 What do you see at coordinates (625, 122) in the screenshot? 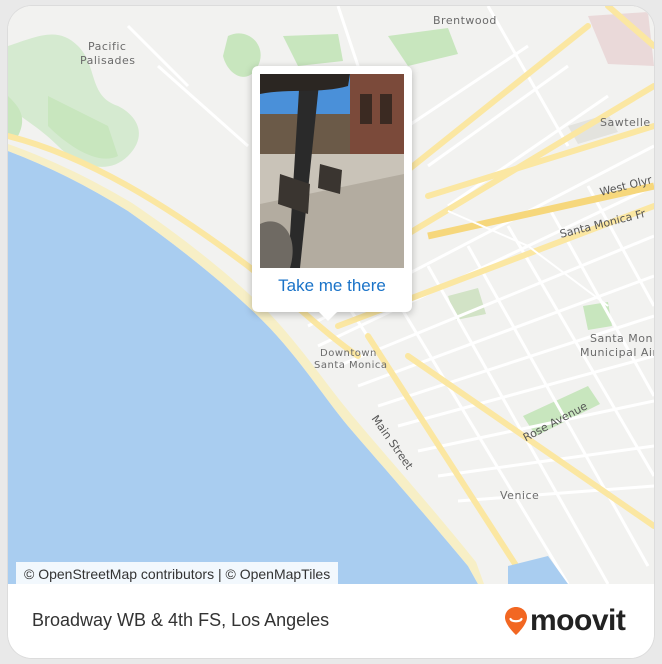
I see `label-sawtelle: Sawtelle` at bounding box center [625, 122].